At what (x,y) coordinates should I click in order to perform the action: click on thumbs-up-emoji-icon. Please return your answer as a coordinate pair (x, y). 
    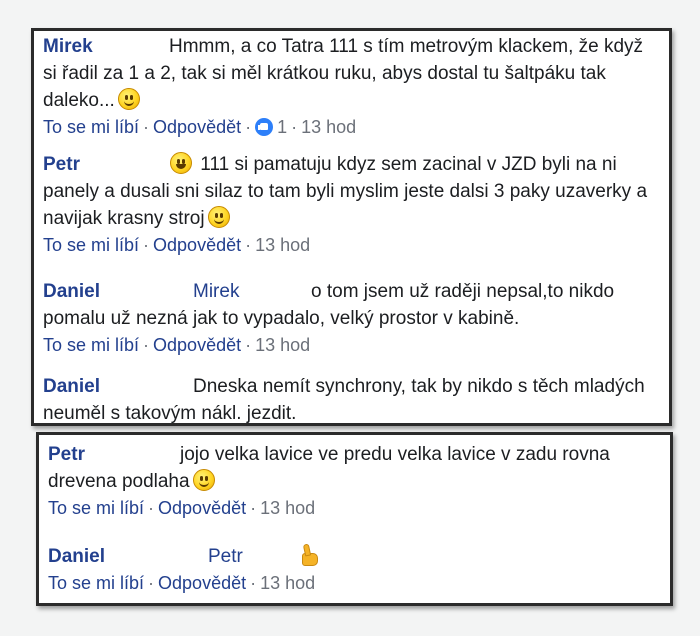
    Looking at the image, I should click on (309, 555).